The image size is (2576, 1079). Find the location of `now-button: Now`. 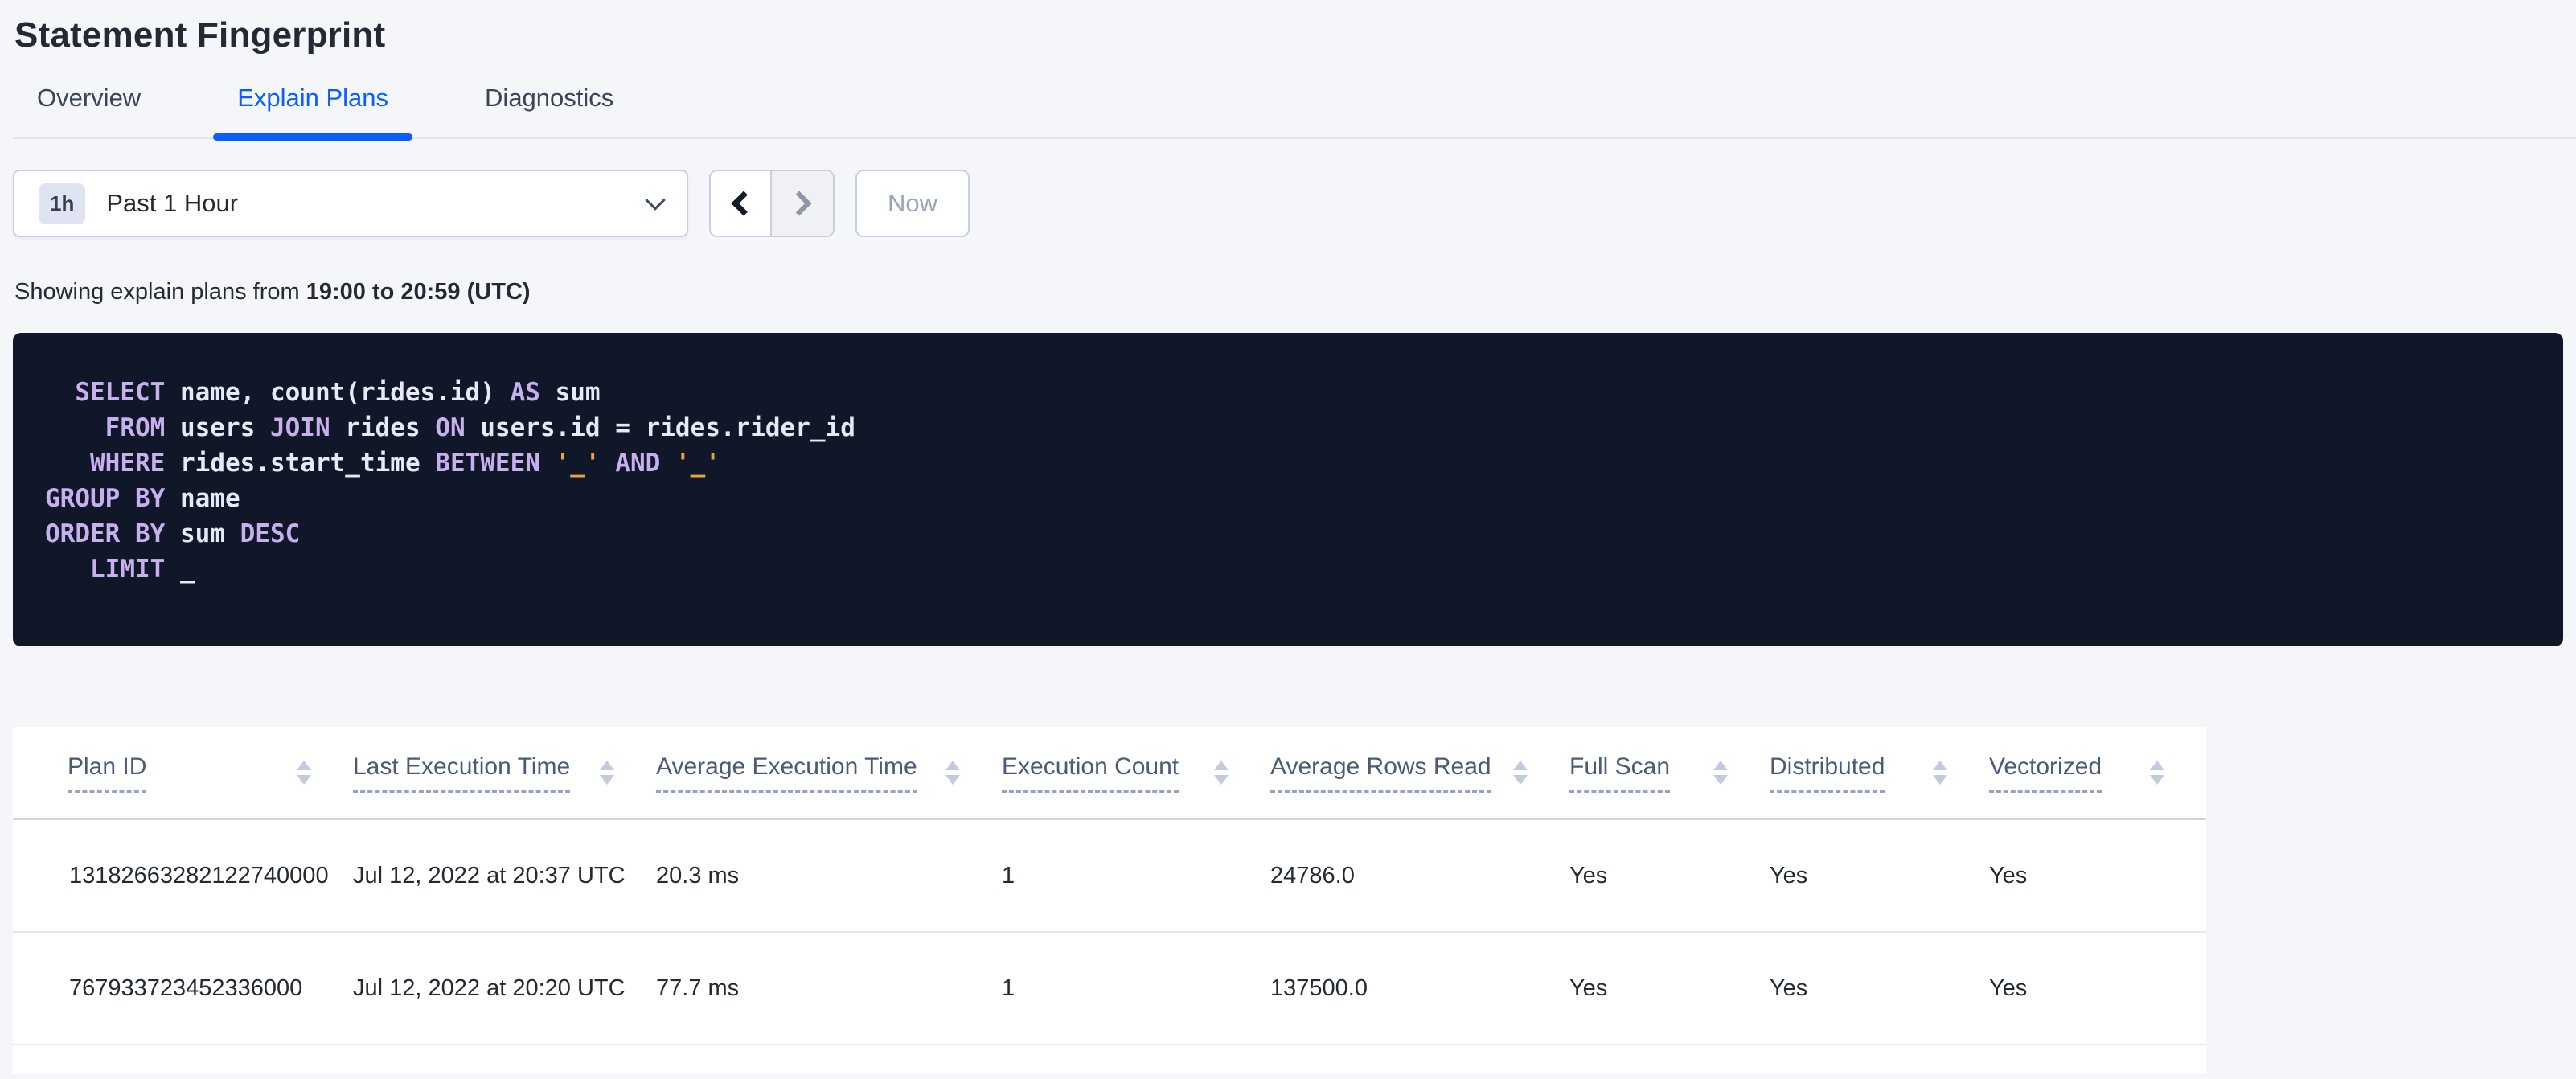

now-button: Now is located at coordinates (913, 203).